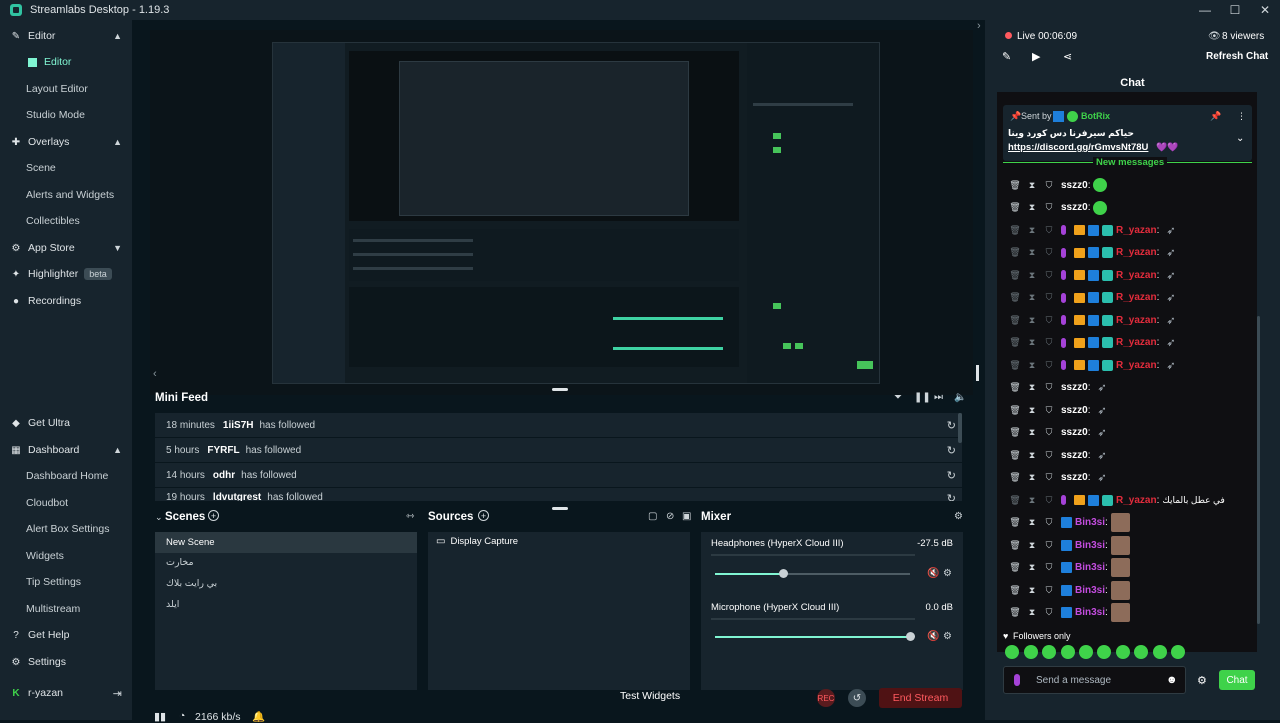  What do you see at coordinates (977, 373) in the screenshot?
I see `resize-handle-vertical` at bounding box center [977, 373].